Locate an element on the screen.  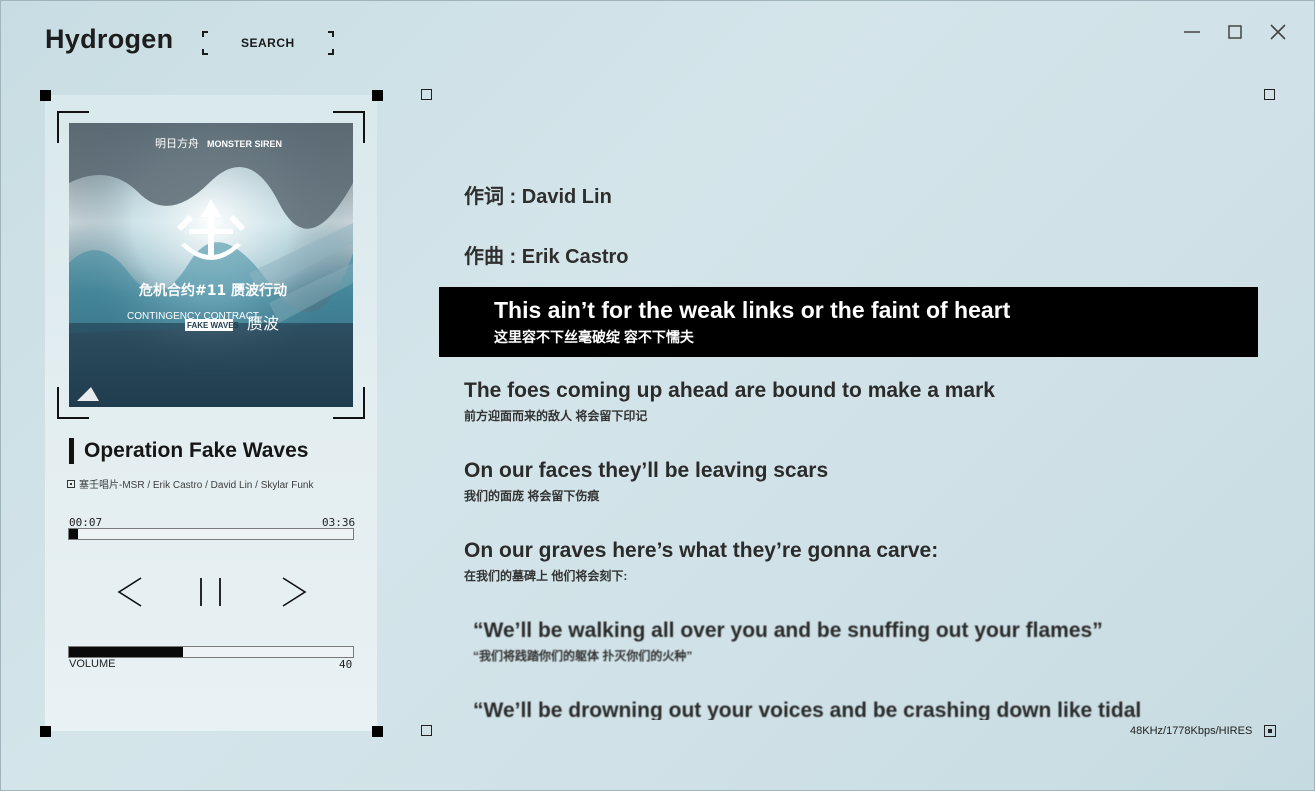
lyric-en: On our faces they’ll be leaving scars is located at coordinates (646, 470).